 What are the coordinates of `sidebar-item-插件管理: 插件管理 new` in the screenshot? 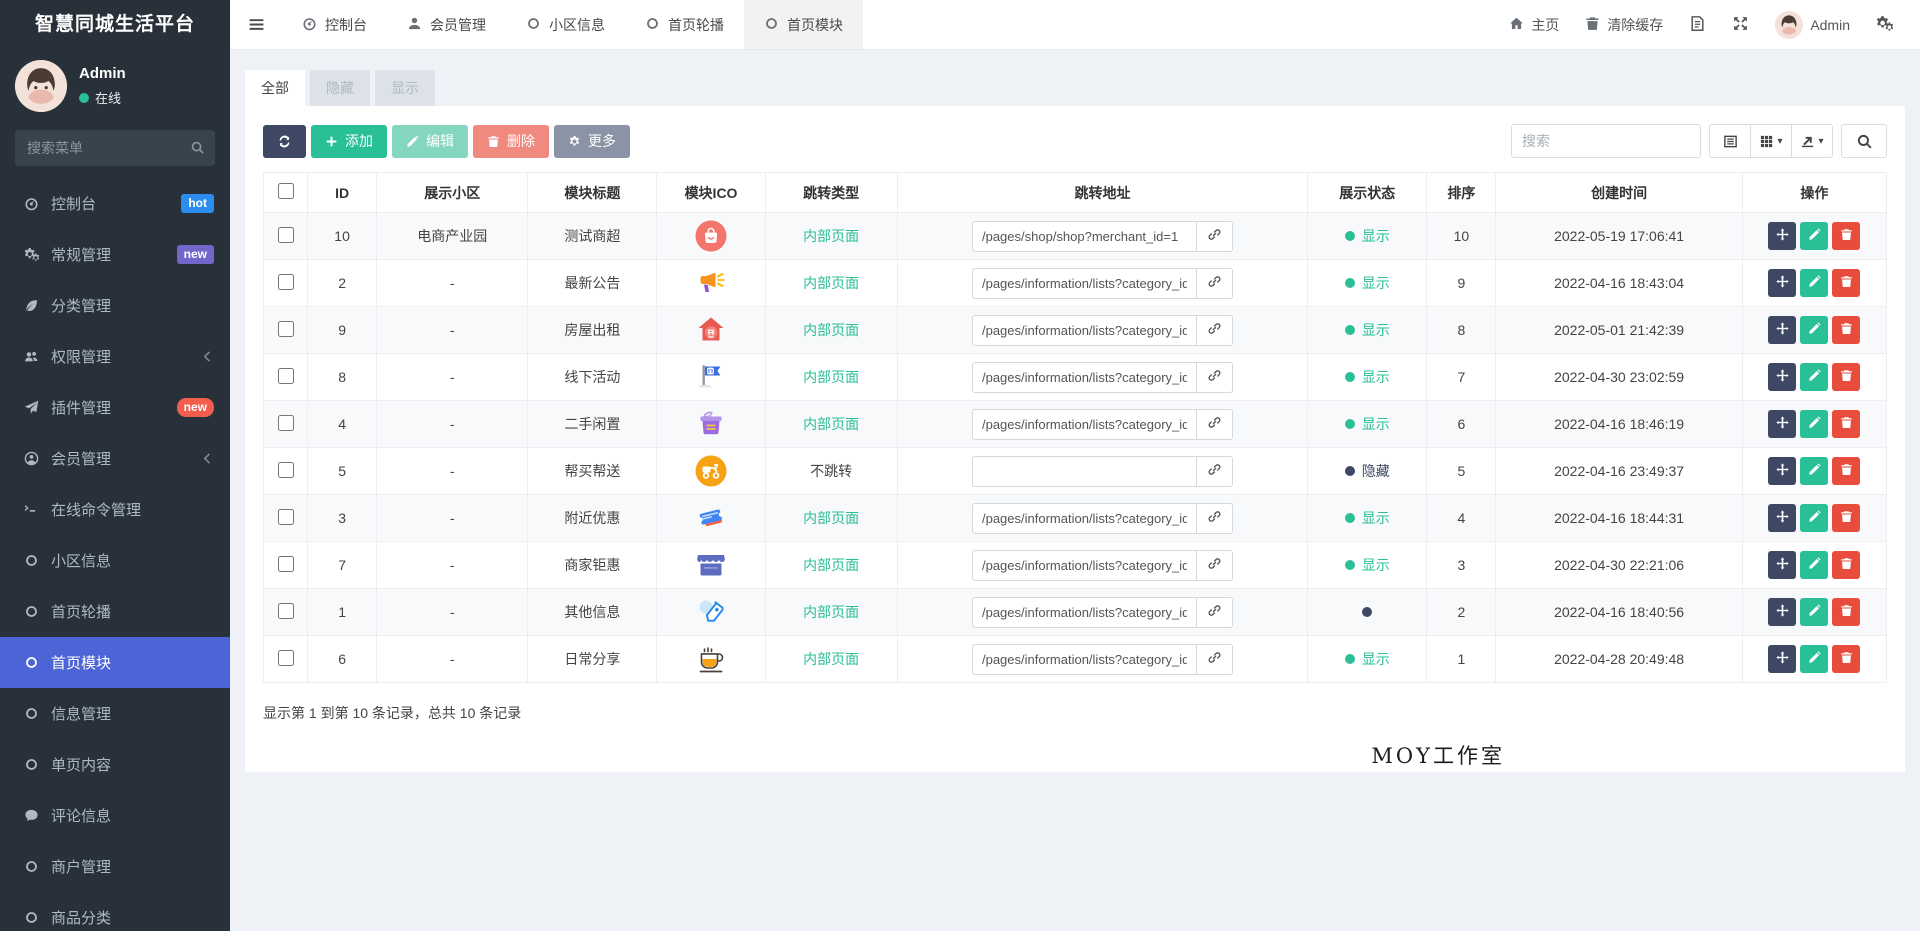 It's located at (115, 407).